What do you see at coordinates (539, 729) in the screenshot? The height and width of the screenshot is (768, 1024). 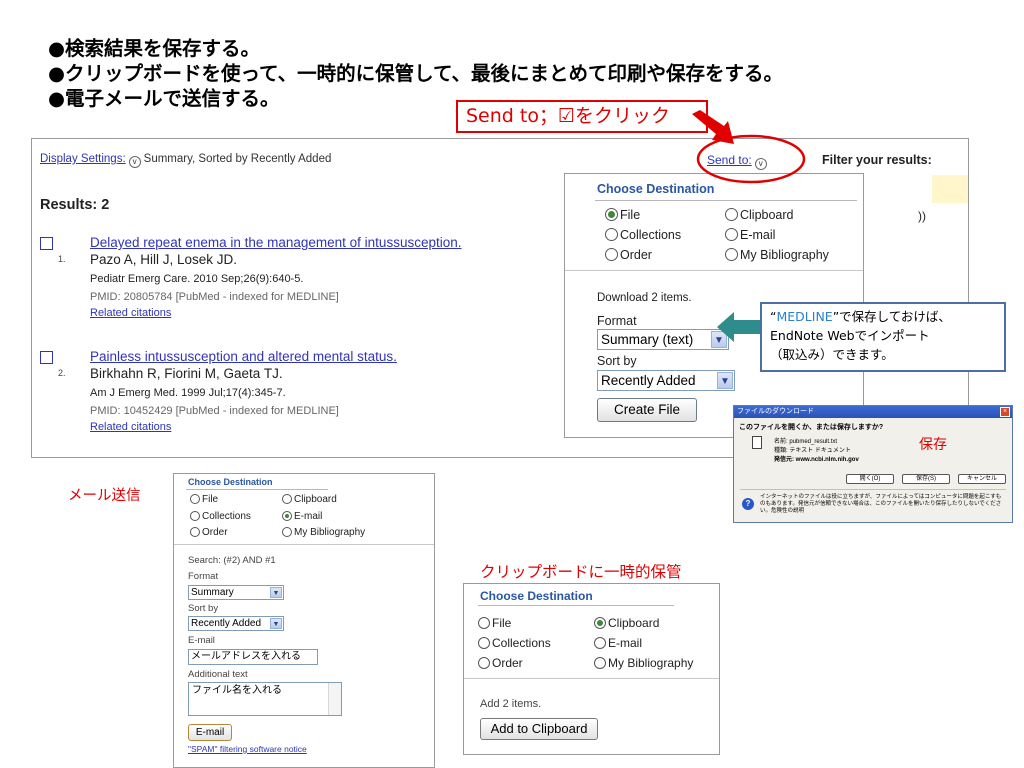 I see `add-to-clipboard-button: Add to Clipboard` at bounding box center [539, 729].